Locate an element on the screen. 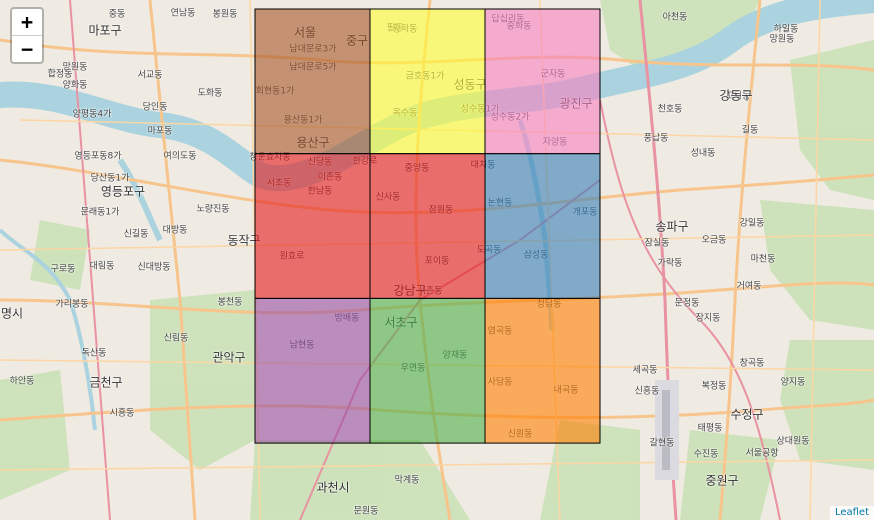  attribution-link: Leaflet is located at coordinates (851, 513).